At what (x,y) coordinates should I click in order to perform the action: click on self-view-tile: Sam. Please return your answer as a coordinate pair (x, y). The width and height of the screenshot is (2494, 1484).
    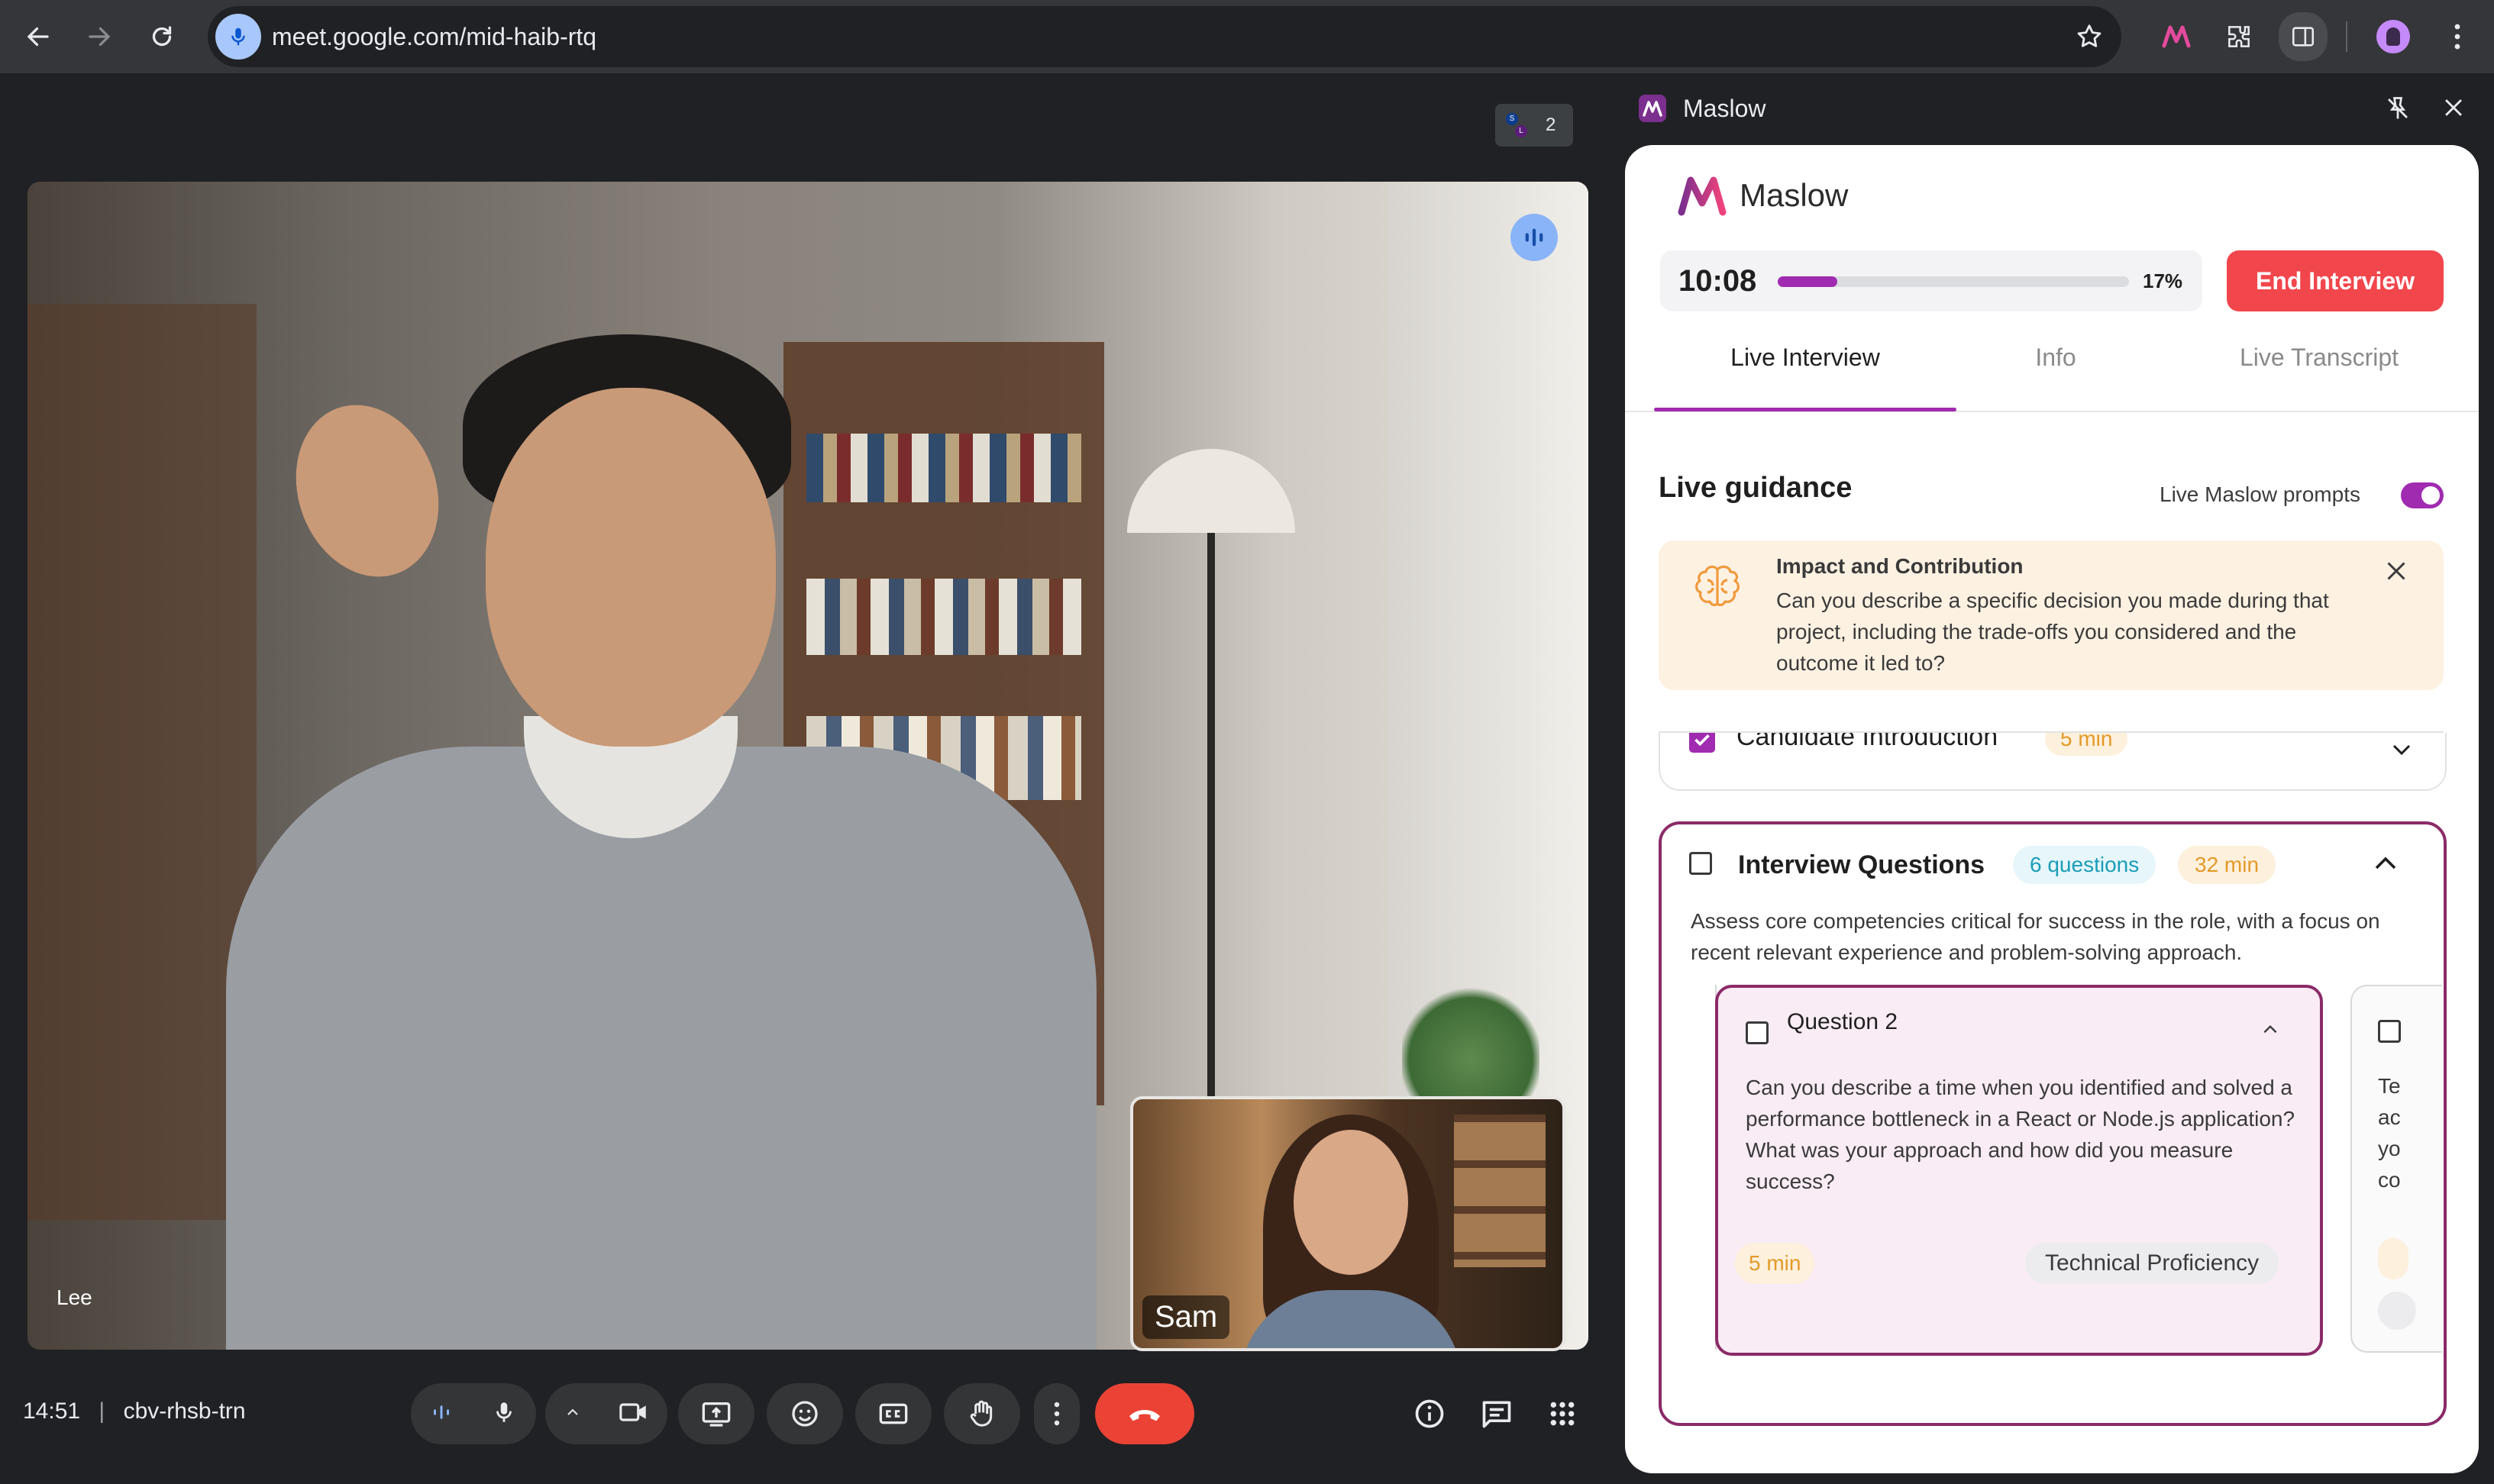
    Looking at the image, I should click on (1348, 1223).